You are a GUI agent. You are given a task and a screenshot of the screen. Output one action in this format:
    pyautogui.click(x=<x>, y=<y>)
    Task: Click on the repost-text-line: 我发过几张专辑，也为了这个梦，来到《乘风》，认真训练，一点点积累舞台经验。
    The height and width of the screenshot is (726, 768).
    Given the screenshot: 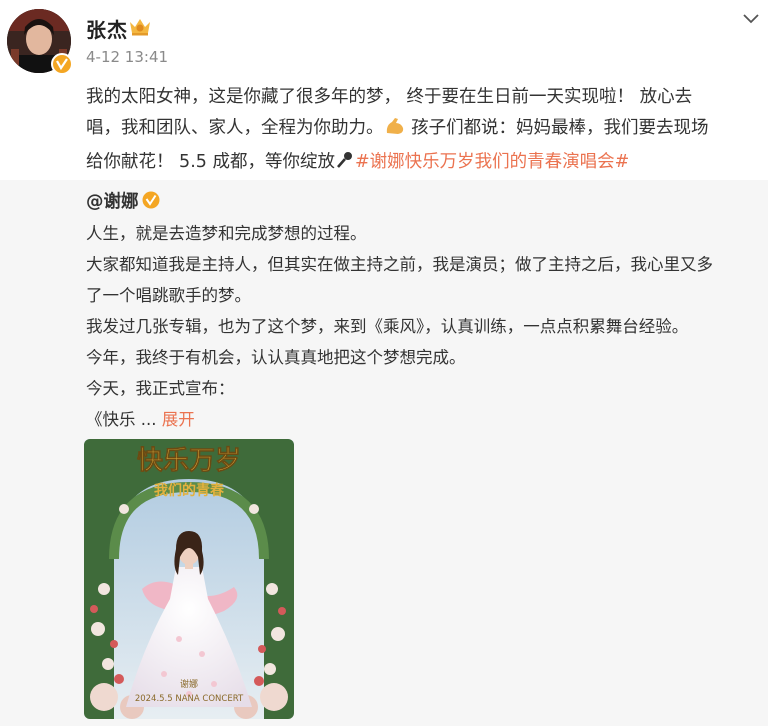 What is the action you would take?
    pyautogui.click(x=387, y=326)
    